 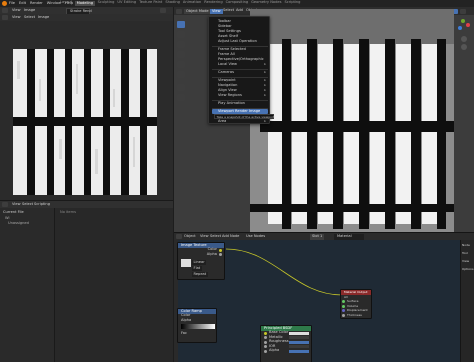 I want to click on rotate-tool-icon, so click(x=181, y=54).